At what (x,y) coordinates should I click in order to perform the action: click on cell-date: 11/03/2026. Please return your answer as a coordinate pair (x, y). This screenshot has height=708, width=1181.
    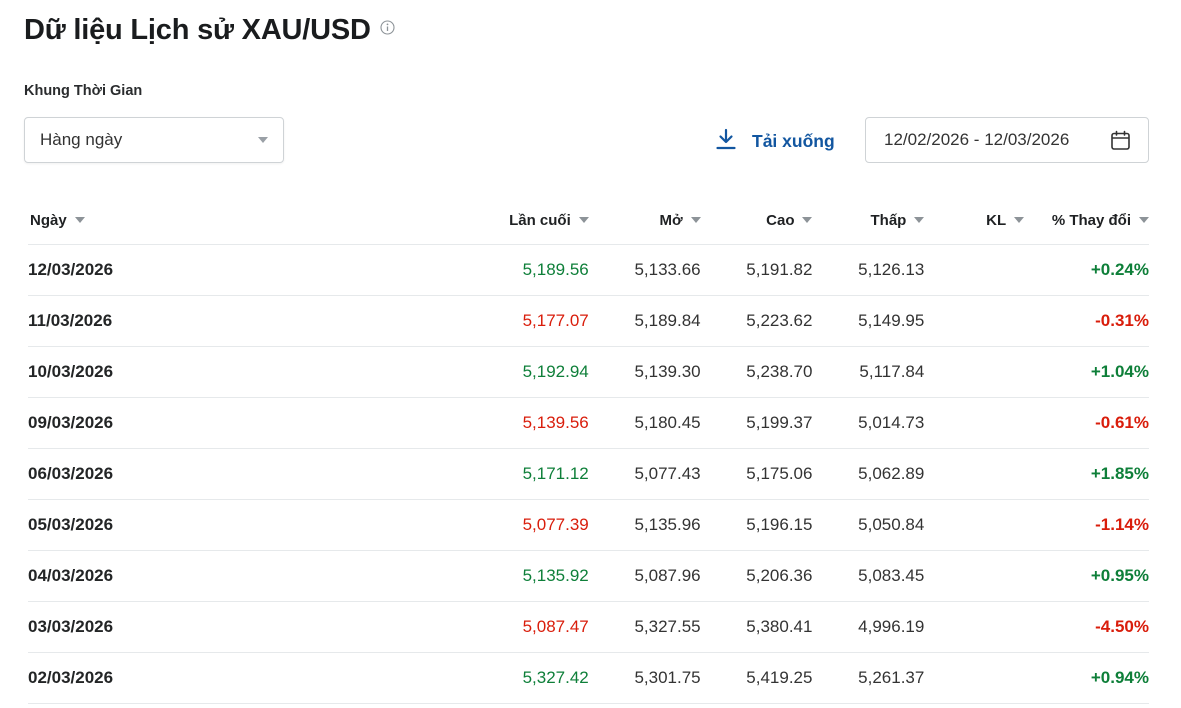
    Looking at the image, I should click on (243, 321).